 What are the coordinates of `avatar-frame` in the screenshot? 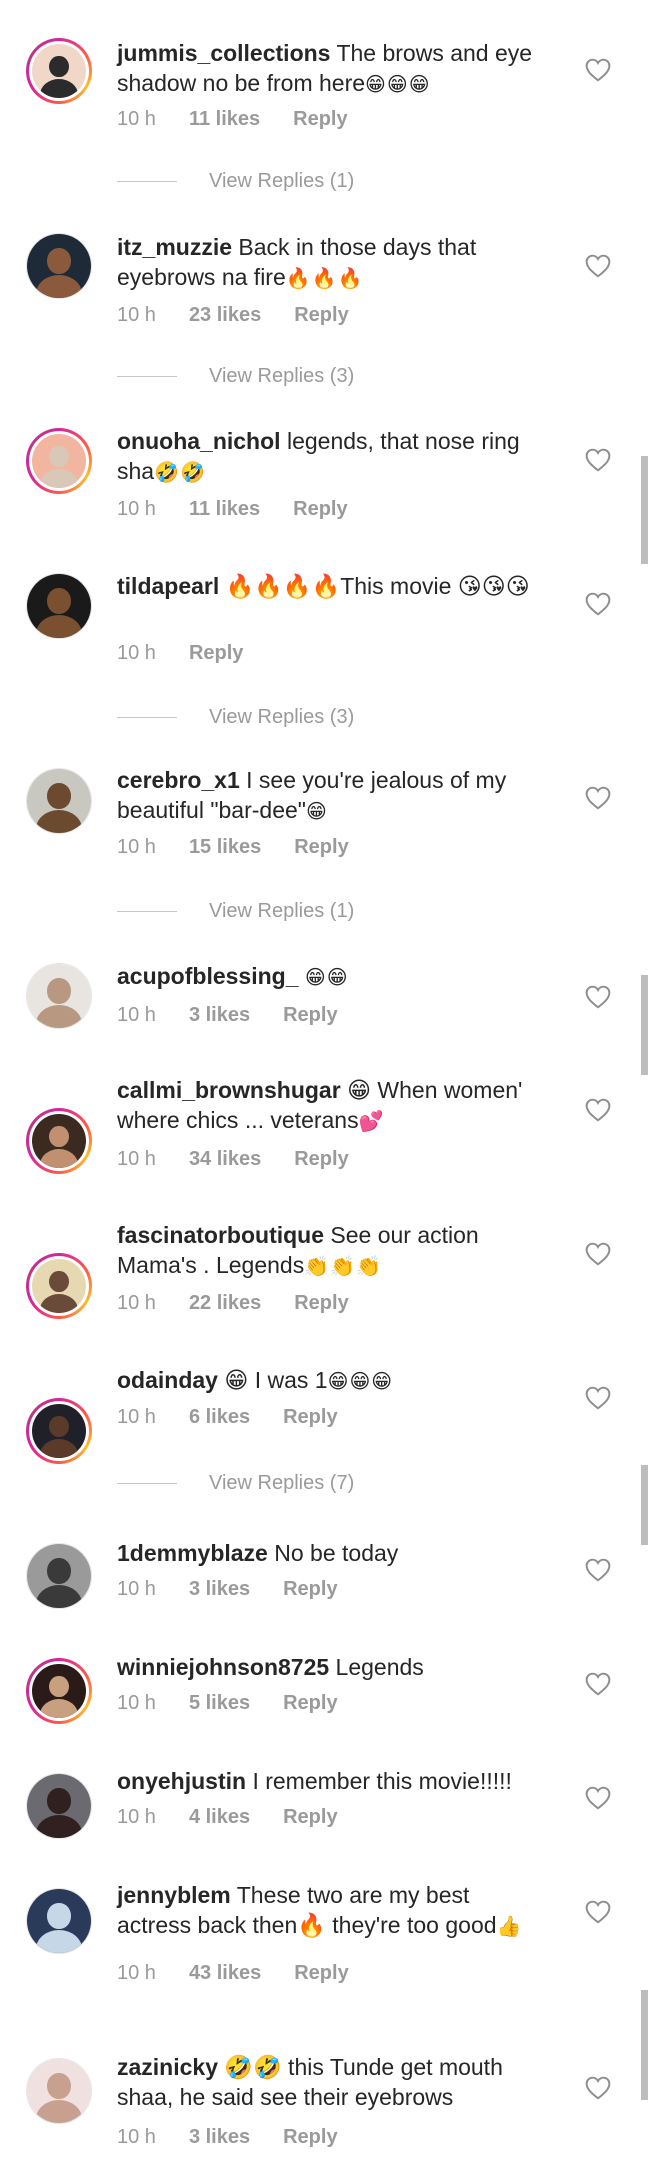 It's located at (59, 71).